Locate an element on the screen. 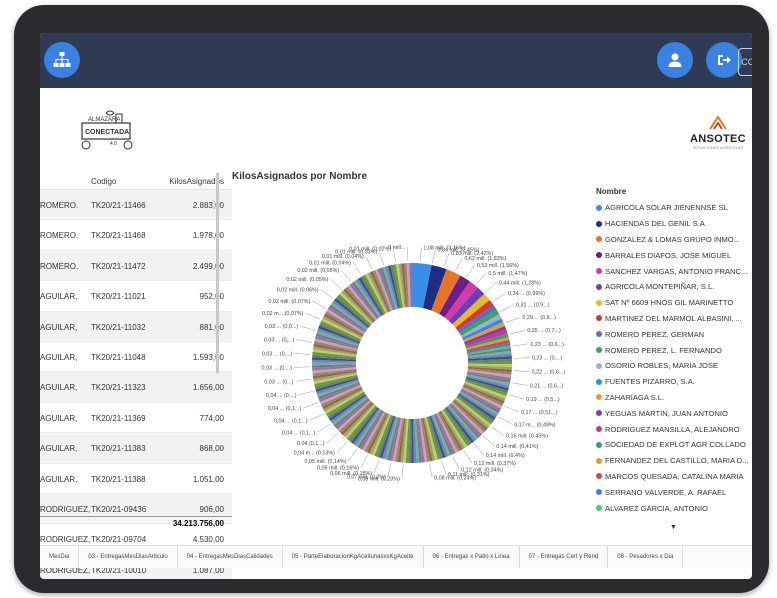 The image size is (777, 598). legend-item: OSORIO ROBLES, MARIA JOSE is located at coordinates (674, 366).